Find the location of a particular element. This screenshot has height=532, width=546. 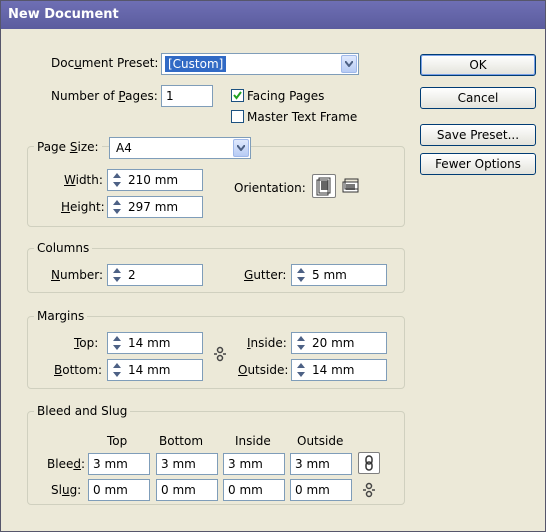

master-text-frame-checkbox is located at coordinates (237, 116).